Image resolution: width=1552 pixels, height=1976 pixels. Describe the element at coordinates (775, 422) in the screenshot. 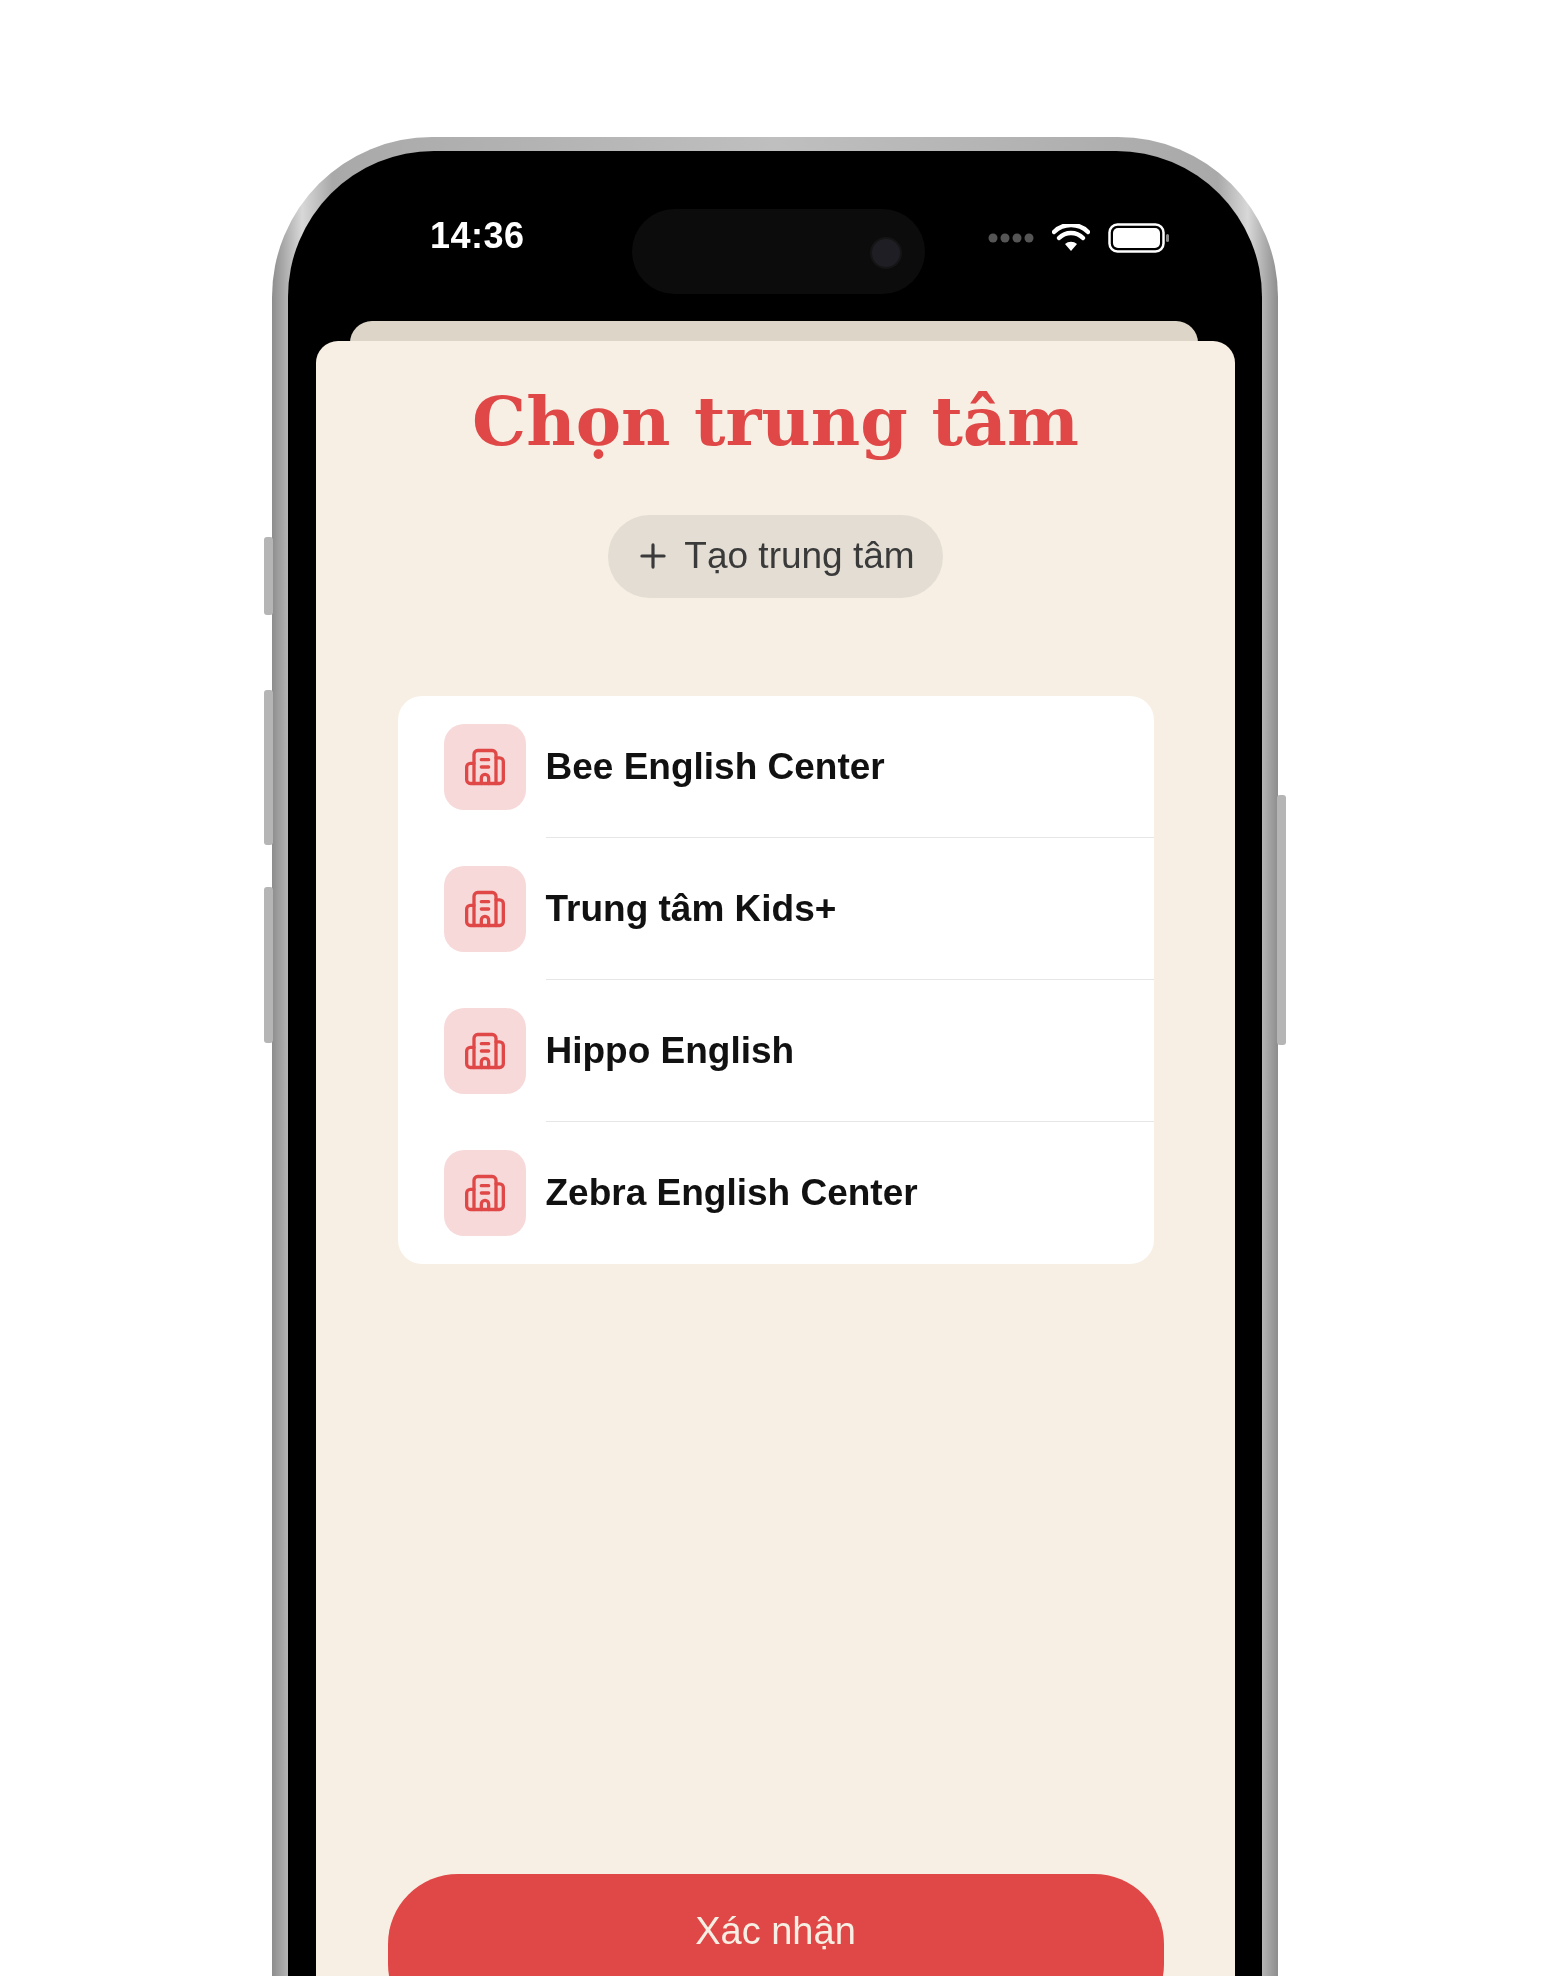

I see `page-title: Chọn trung tâm` at that location.